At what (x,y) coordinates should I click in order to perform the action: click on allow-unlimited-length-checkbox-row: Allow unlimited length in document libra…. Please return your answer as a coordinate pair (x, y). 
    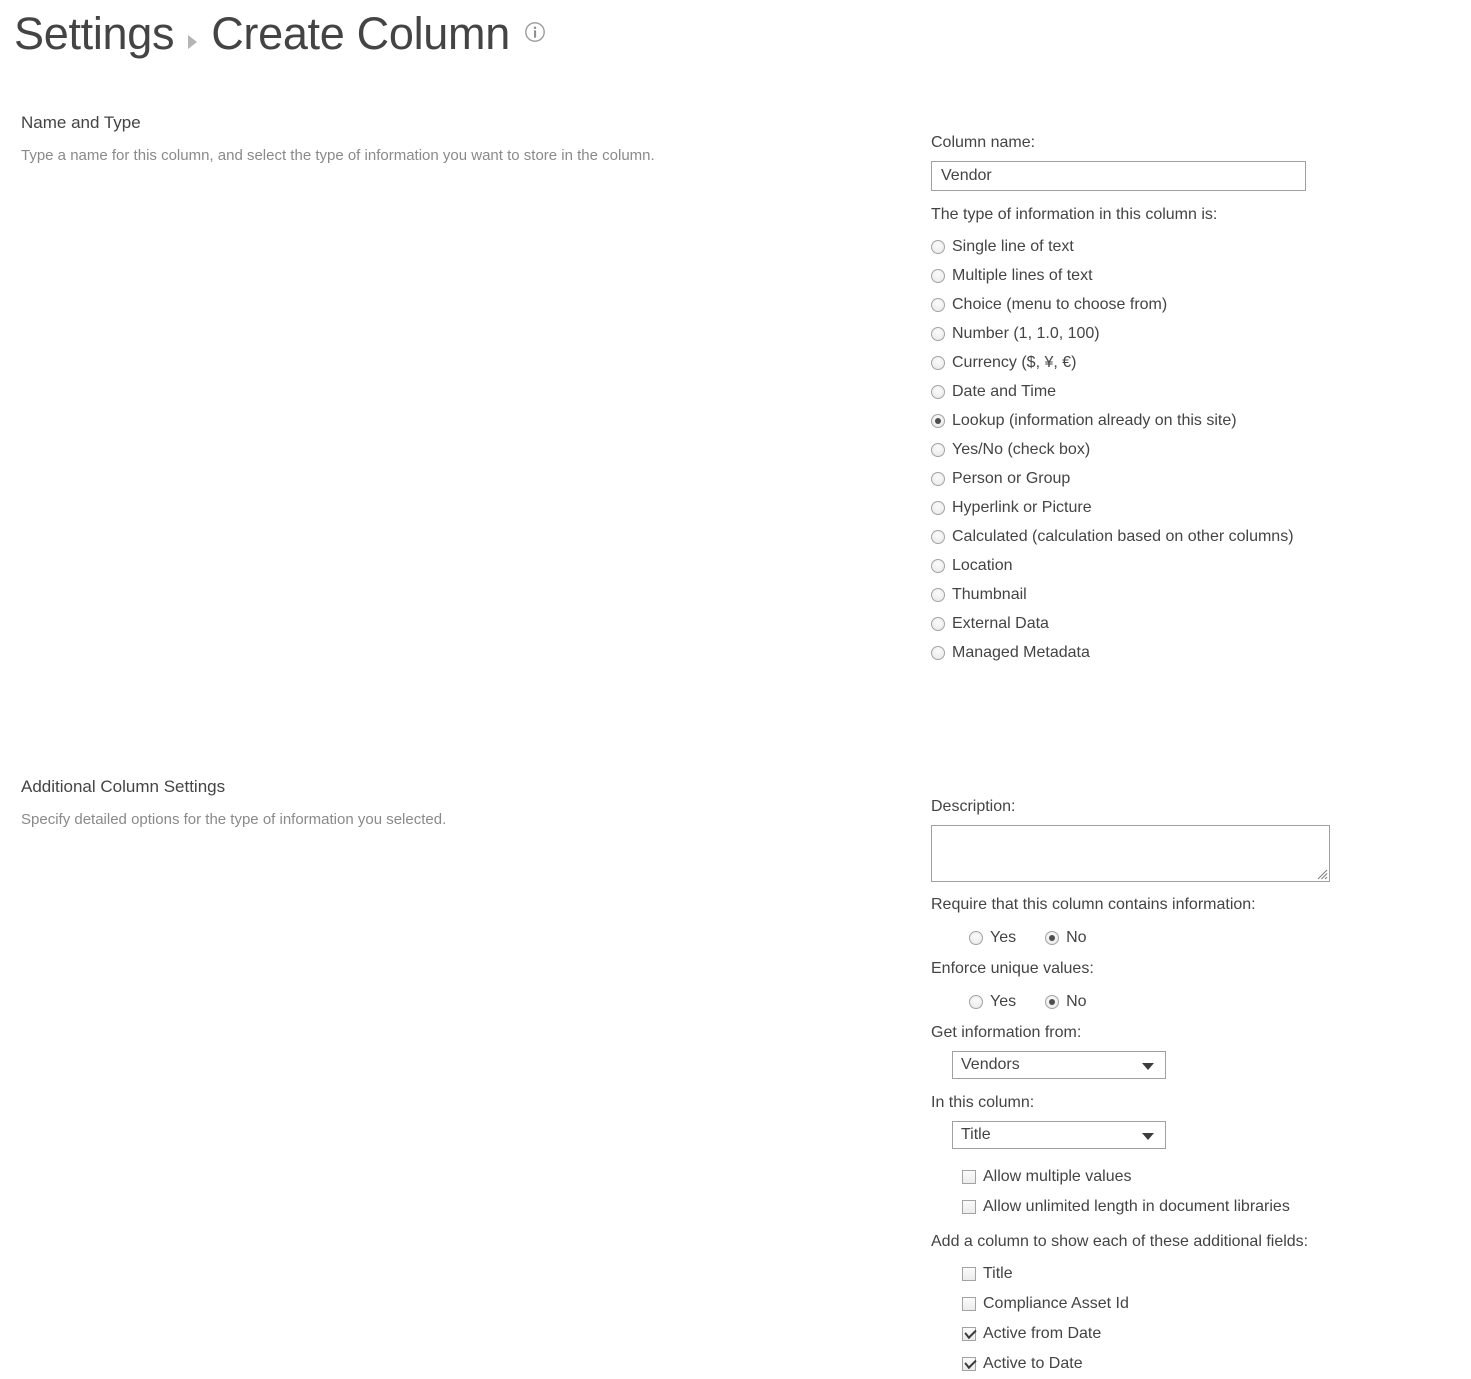
    Looking at the image, I should click on (1191, 1207).